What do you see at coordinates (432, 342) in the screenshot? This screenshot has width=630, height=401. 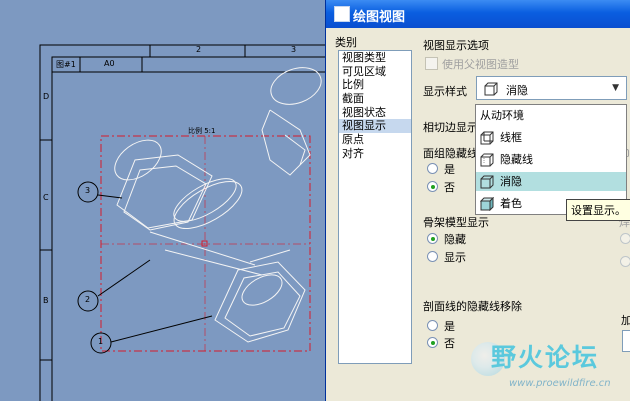 I see `section-no-radio` at bounding box center [432, 342].